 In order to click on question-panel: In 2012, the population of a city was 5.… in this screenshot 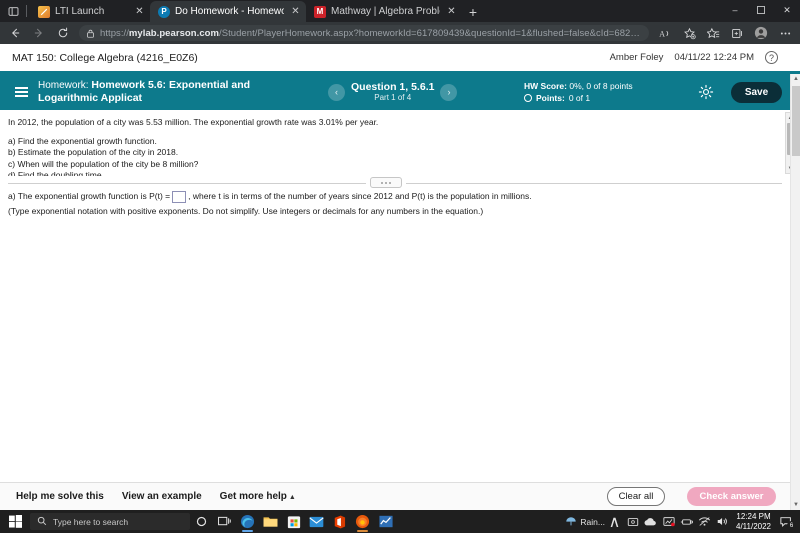, I will do `click(400, 143)`.